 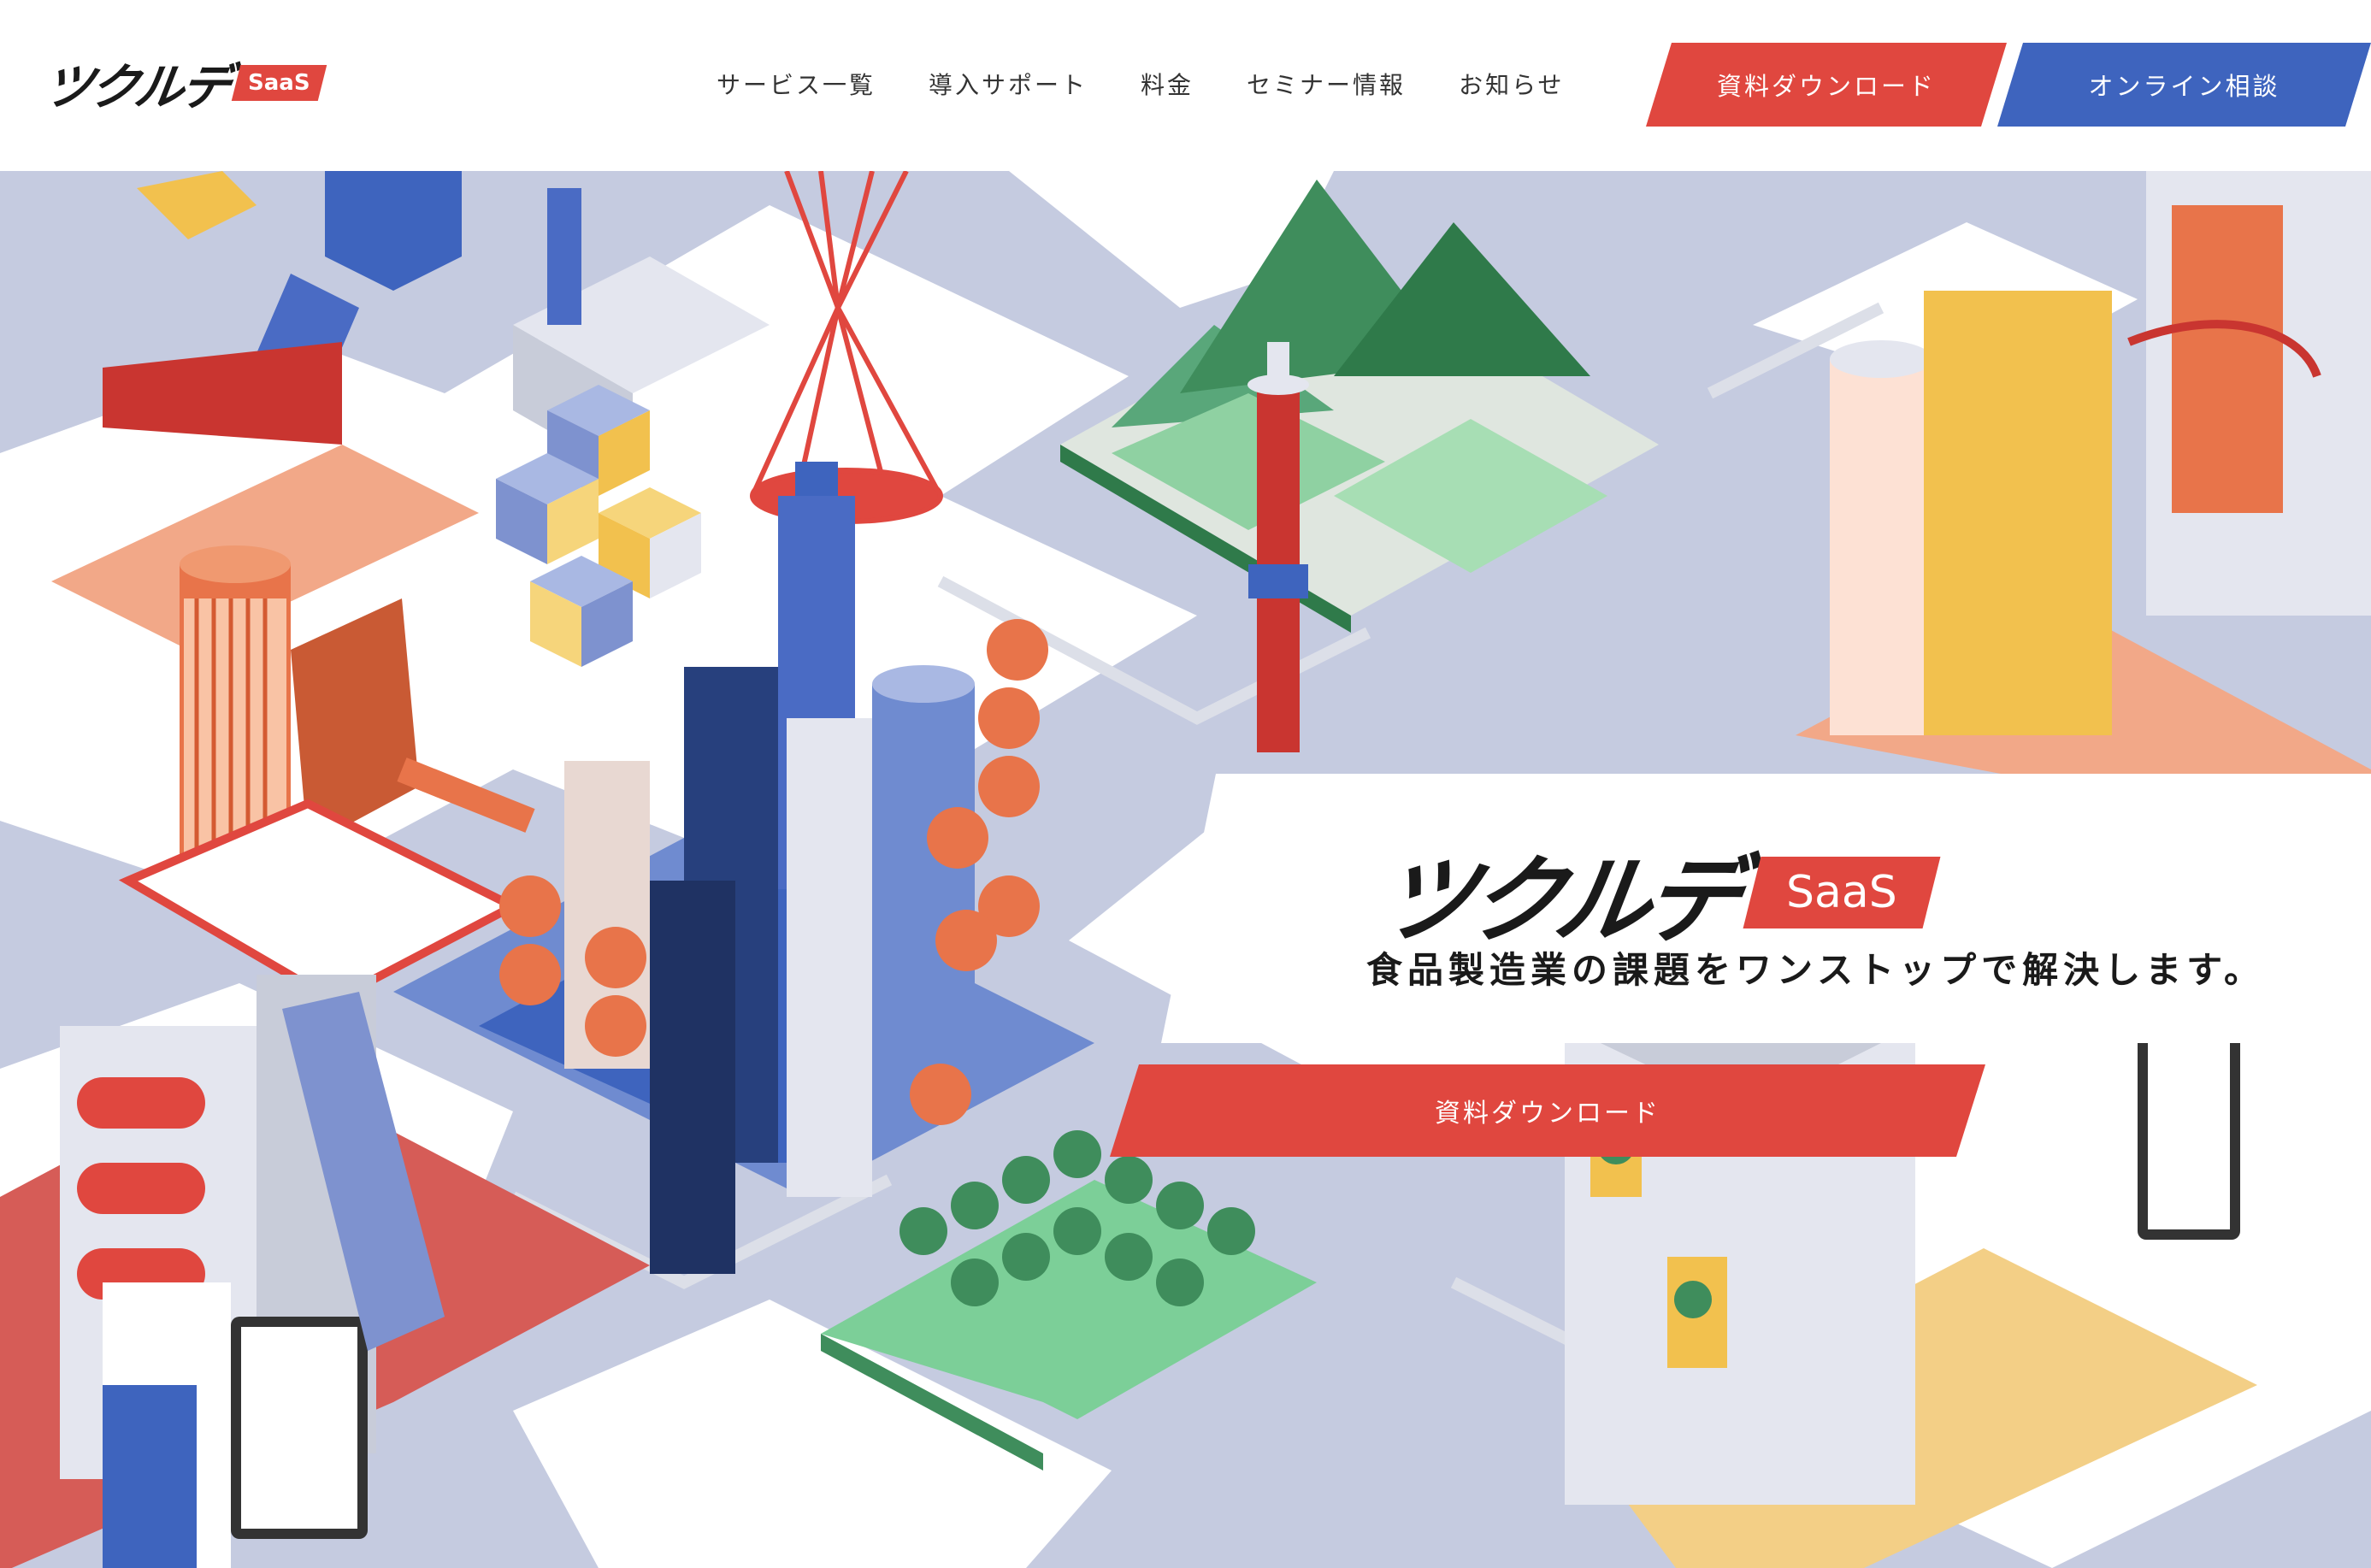 What do you see at coordinates (1547, 1110) in the screenshot?
I see `hero-download-button: 資料ダウンロード` at bounding box center [1547, 1110].